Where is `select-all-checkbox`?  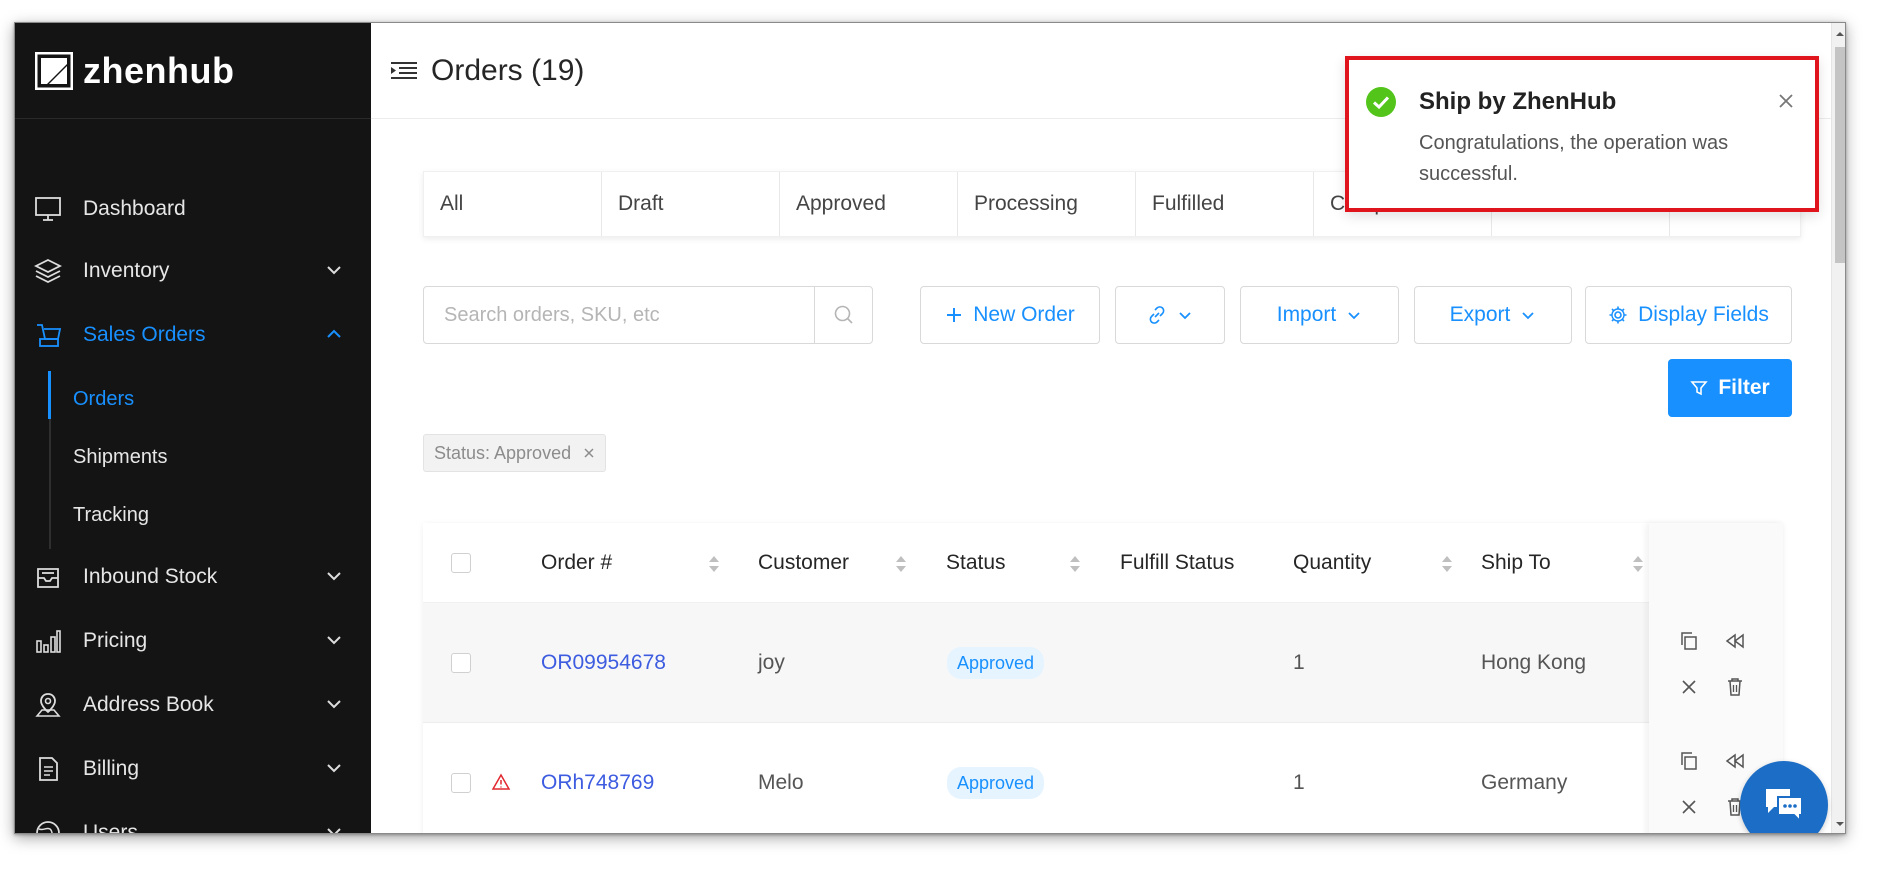
select-all-checkbox is located at coordinates (461, 563).